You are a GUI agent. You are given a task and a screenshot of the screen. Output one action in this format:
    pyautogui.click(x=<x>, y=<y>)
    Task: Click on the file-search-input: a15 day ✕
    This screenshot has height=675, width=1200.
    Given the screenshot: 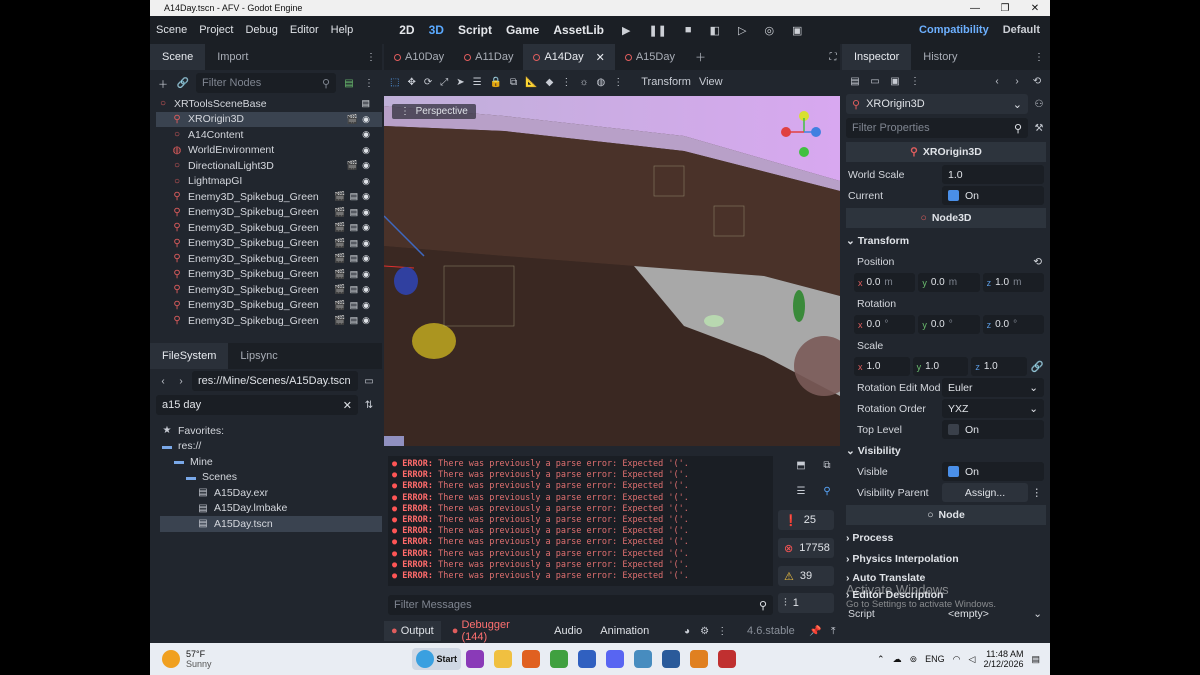 What is the action you would take?
    pyautogui.click(x=257, y=405)
    